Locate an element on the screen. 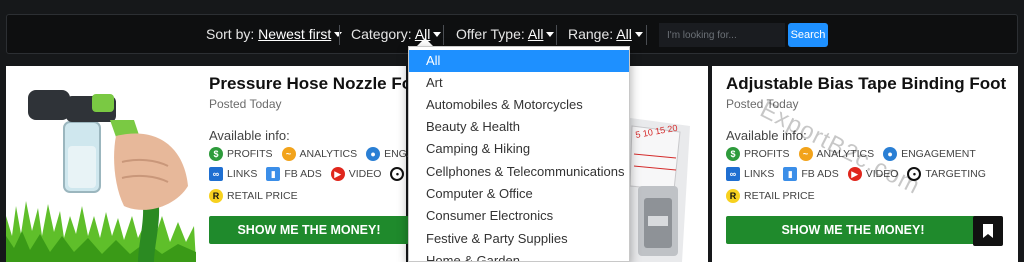 The width and height of the screenshot is (1024, 262). bookmark-button is located at coordinates (988, 231).